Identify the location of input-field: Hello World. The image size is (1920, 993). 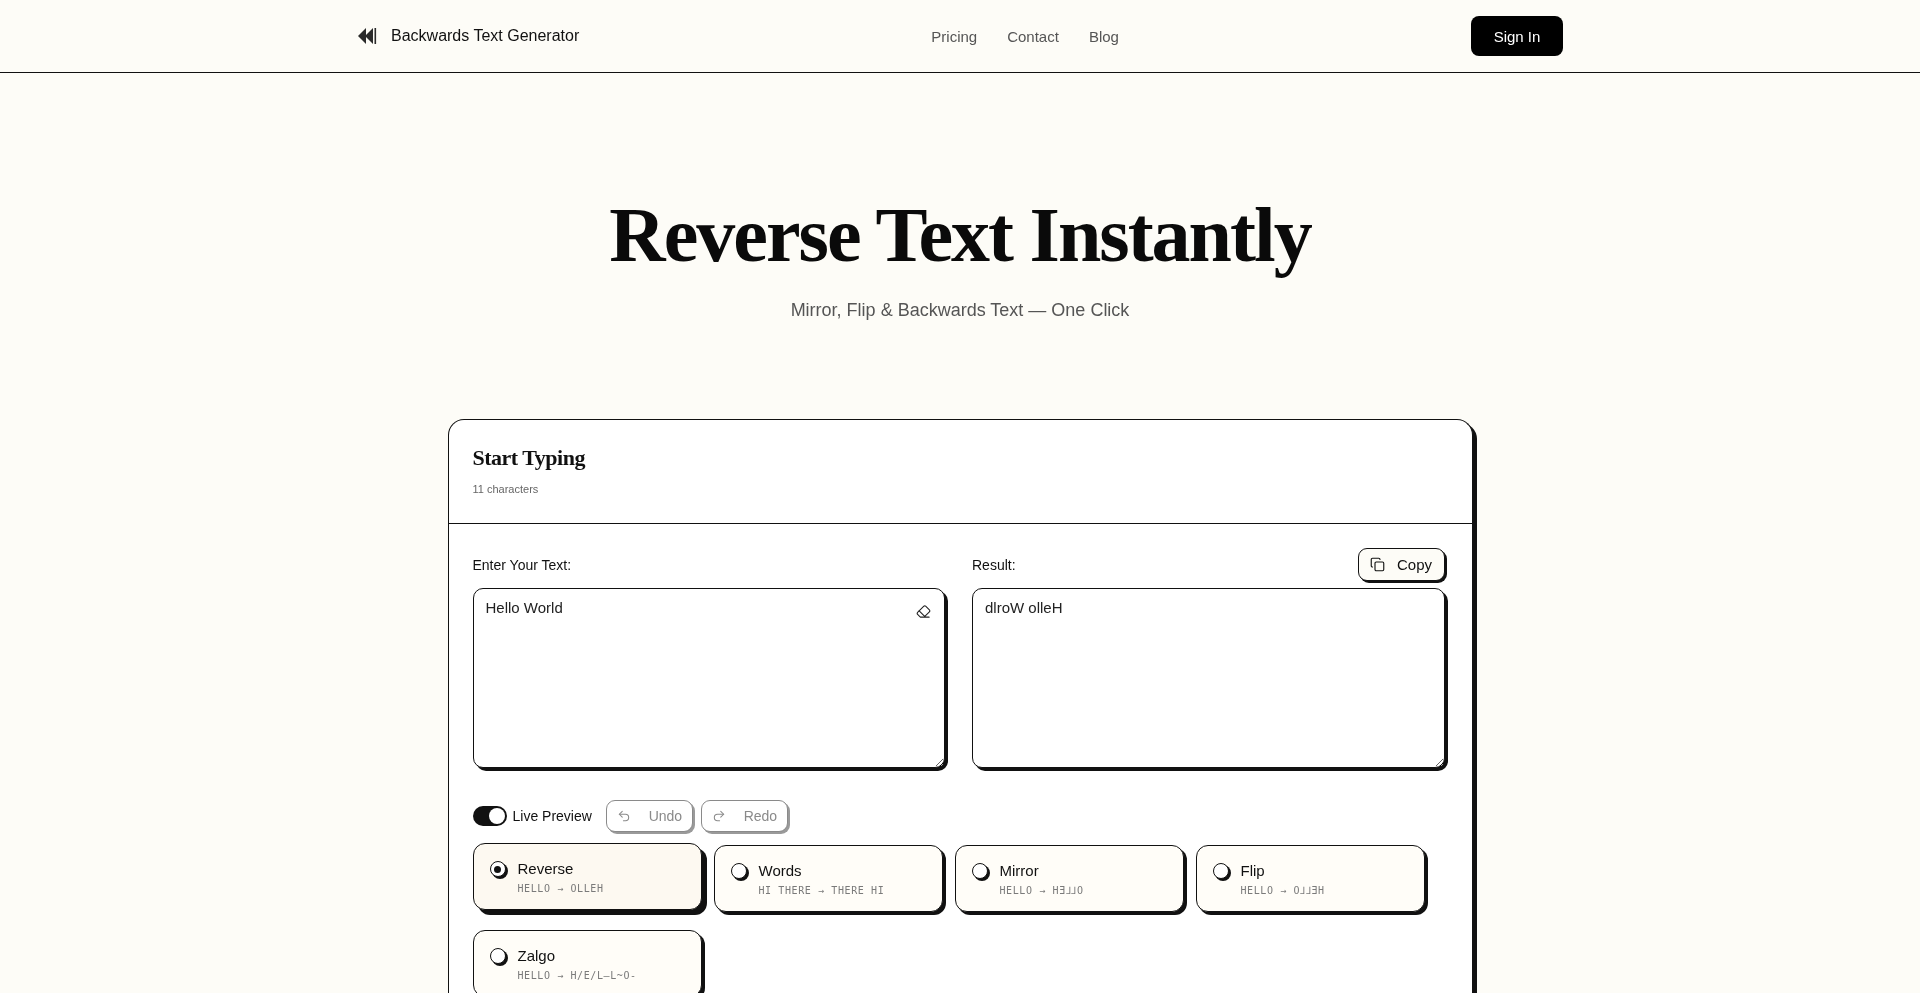
(708, 678).